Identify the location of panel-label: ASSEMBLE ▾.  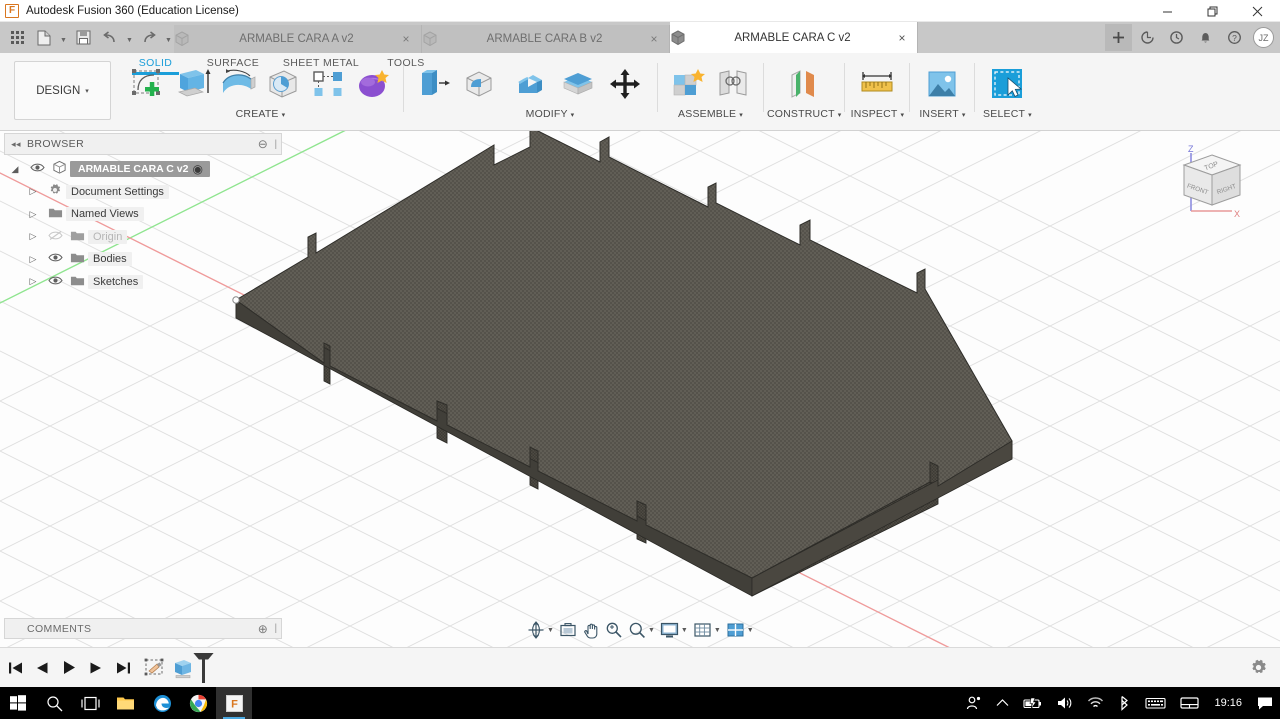
(710, 114).